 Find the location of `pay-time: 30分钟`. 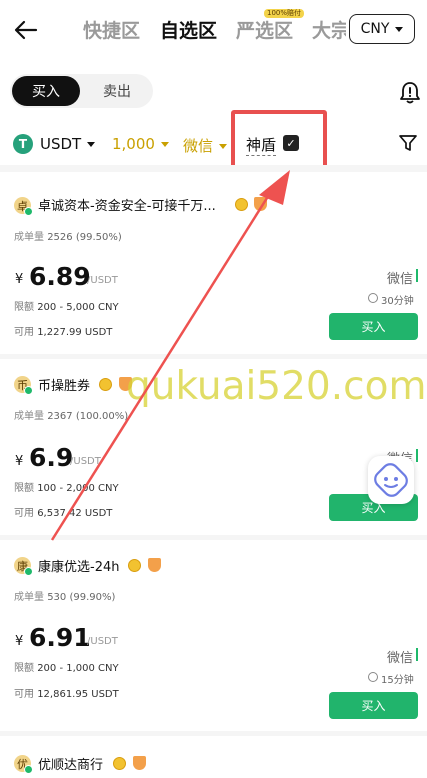

pay-time: 30分钟 is located at coordinates (397, 301).